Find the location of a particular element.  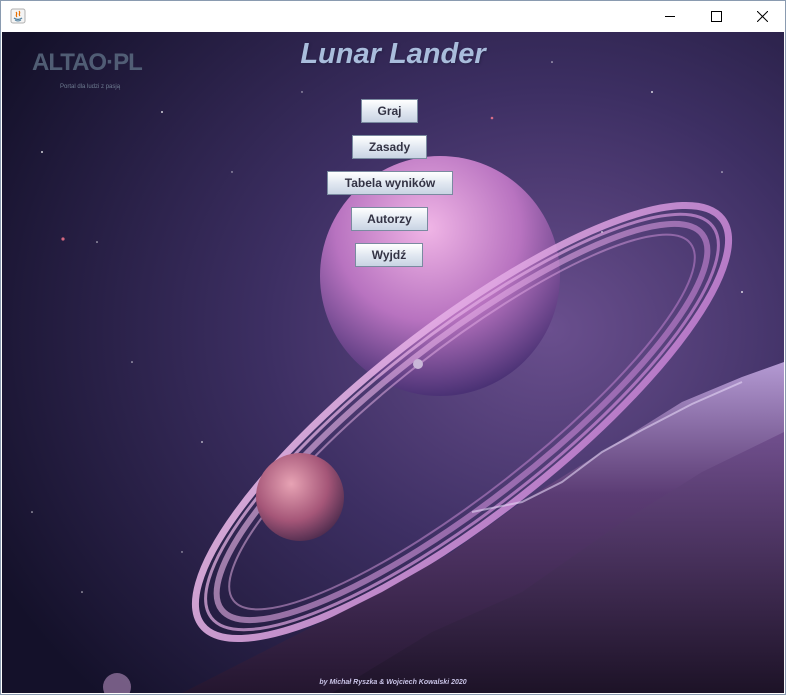

authors-button: Autorzy is located at coordinates (389, 219).